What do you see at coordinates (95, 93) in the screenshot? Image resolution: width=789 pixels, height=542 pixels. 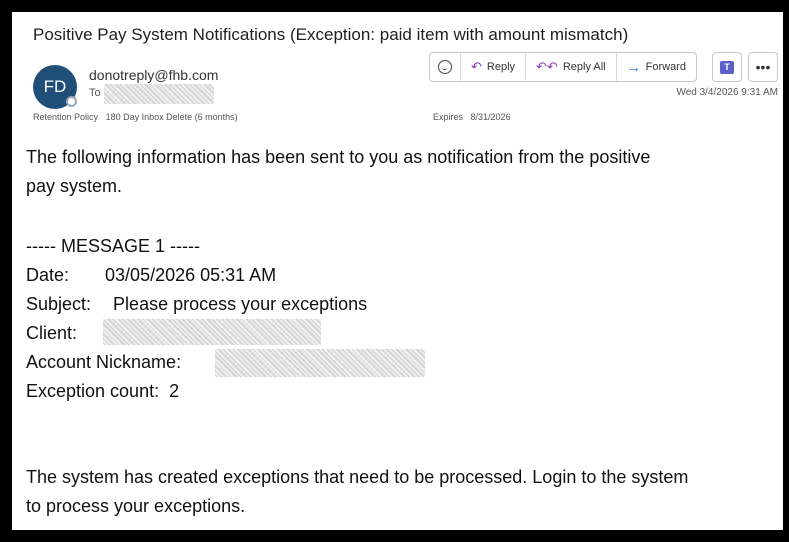 I see `to-label: To` at bounding box center [95, 93].